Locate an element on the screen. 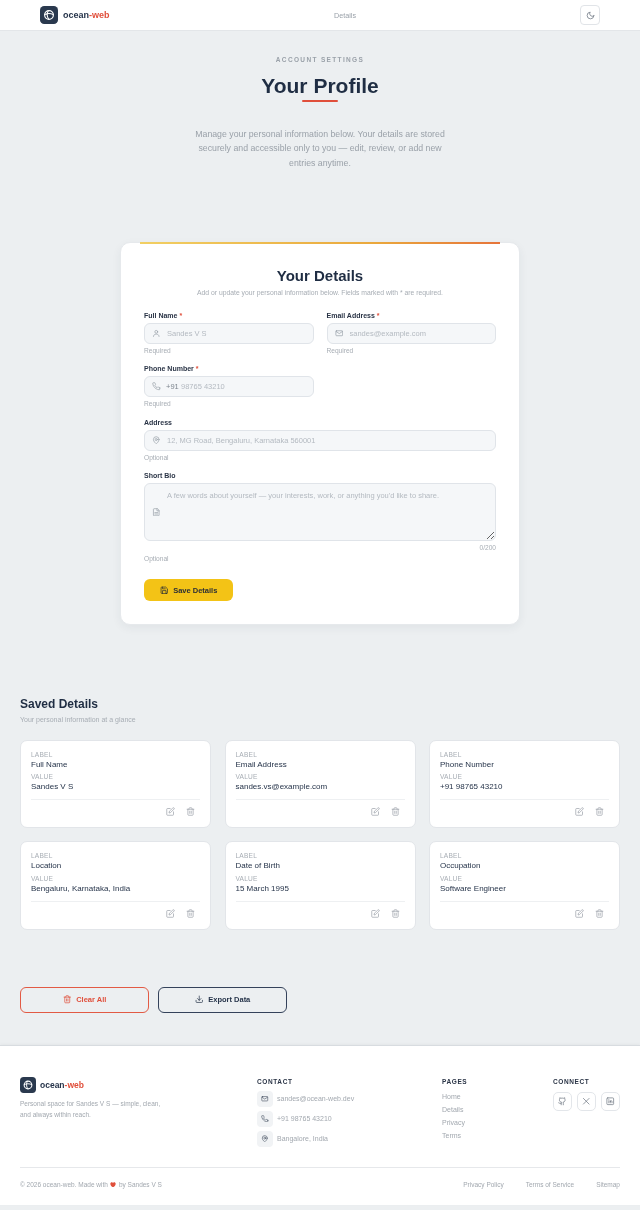  label-text: Occupation is located at coordinates (460, 866).